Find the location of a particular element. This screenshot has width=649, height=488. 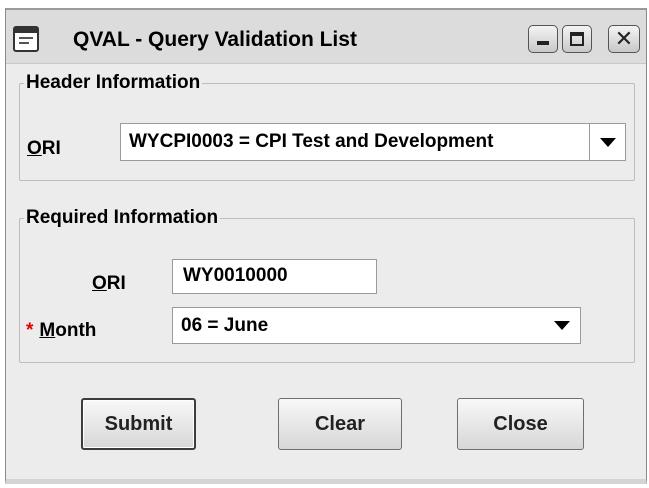

header-ori-select: WYCPI0003 = CPI Test and Development is located at coordinates (373, 142).